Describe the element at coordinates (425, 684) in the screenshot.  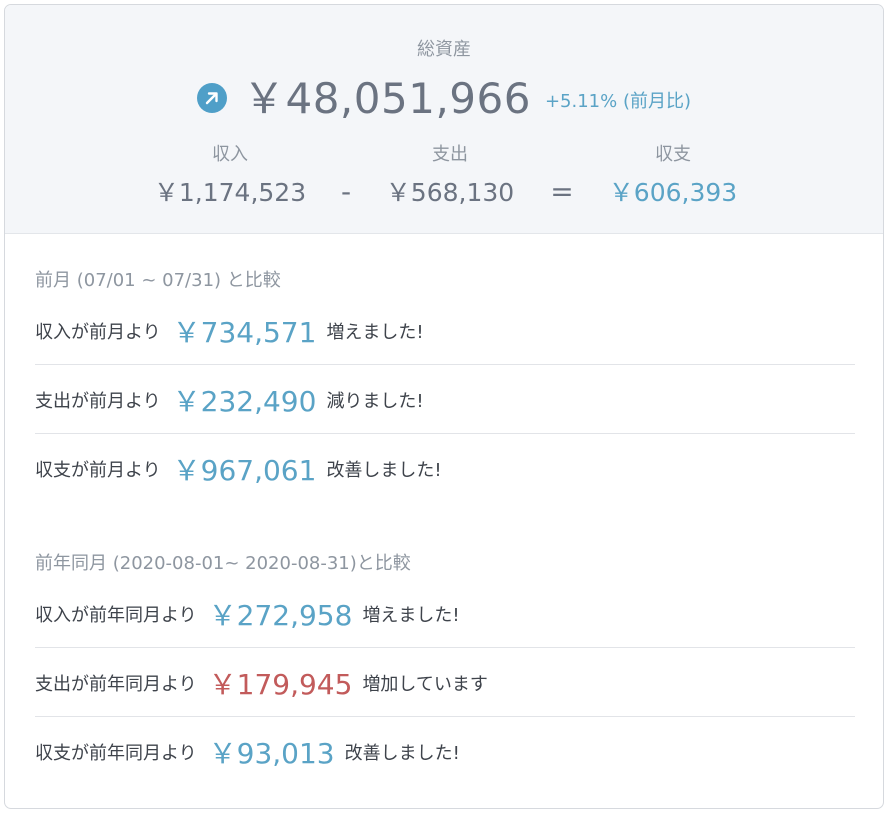
I see `row-suffix: 増加しています` at that location.